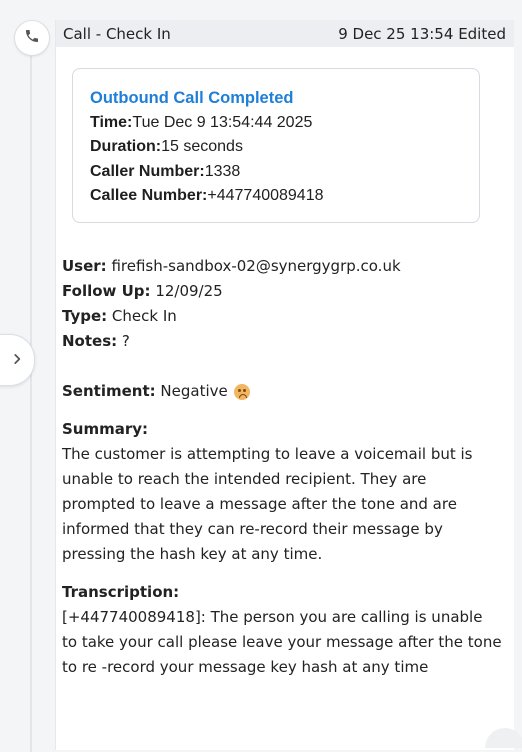  I want to click on call-time-row: Time:Tue Dec 9 13:54:44 2025, so click(201, 122).